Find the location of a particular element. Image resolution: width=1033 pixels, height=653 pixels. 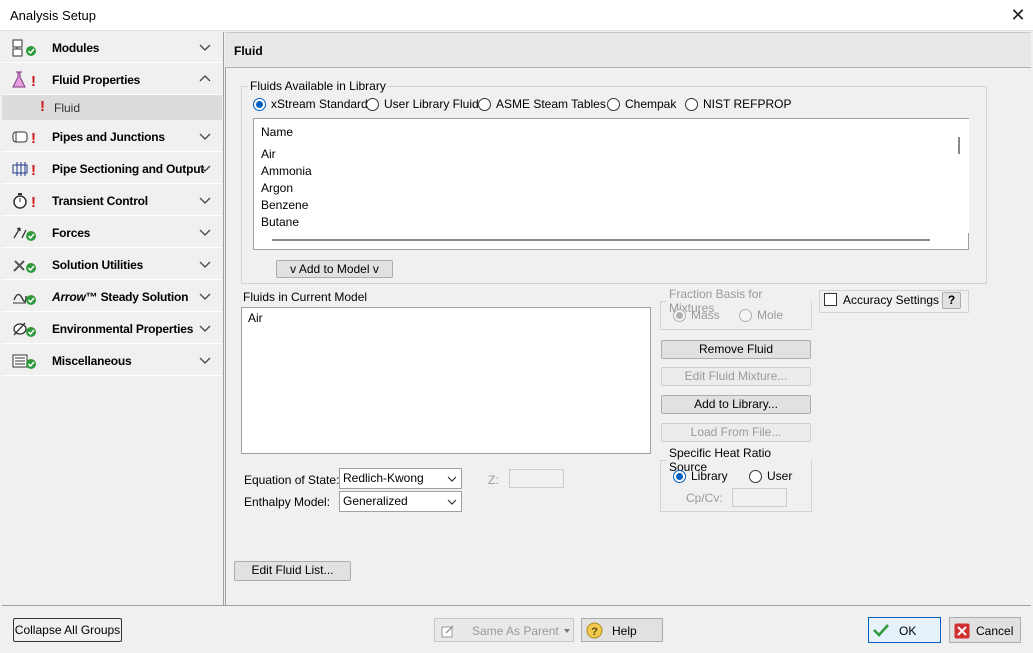

z-input is located at coordinates (536, 478).